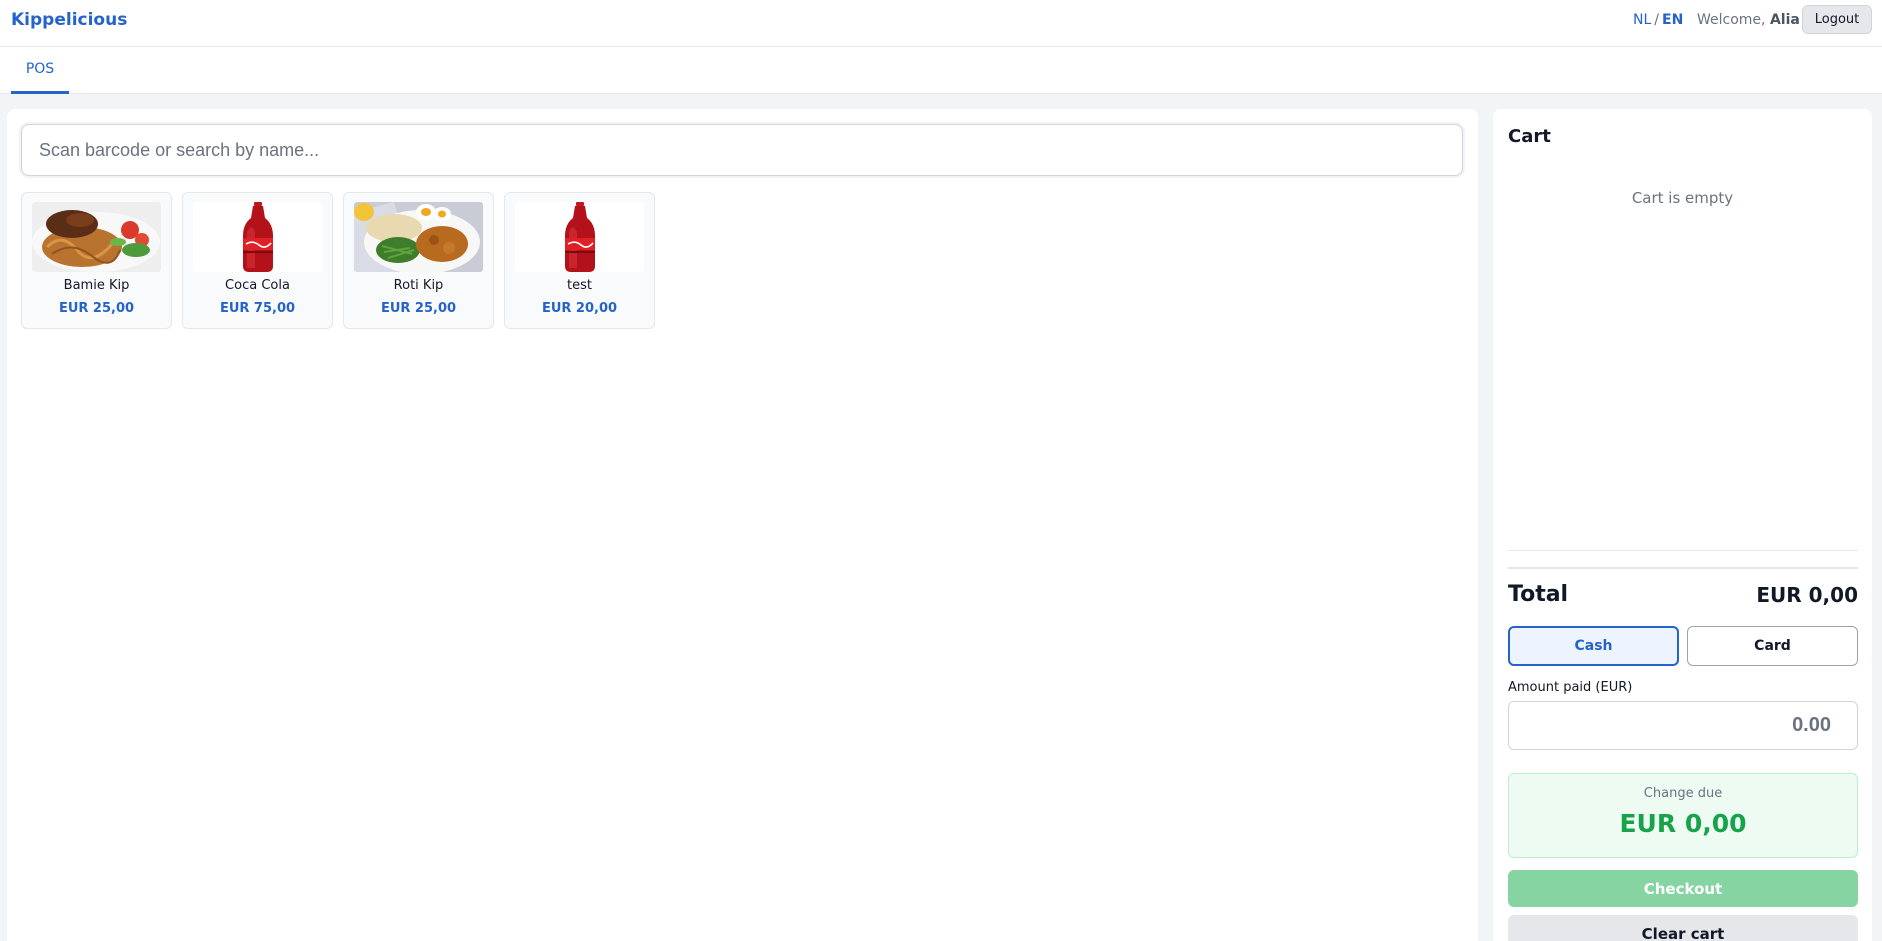 The height and width of the screenshot is (941, 1882). Describe the element at coordinates (338, 260) in the screenshot. I see `product-grid: Bamie Kip EUR 25,00 Coca Cola EUR 75,00` at that location.